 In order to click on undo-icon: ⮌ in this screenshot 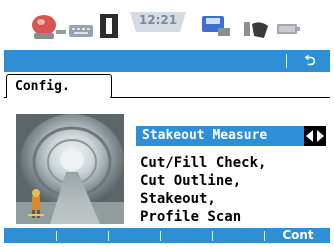, I will do `click(310, 61)`.